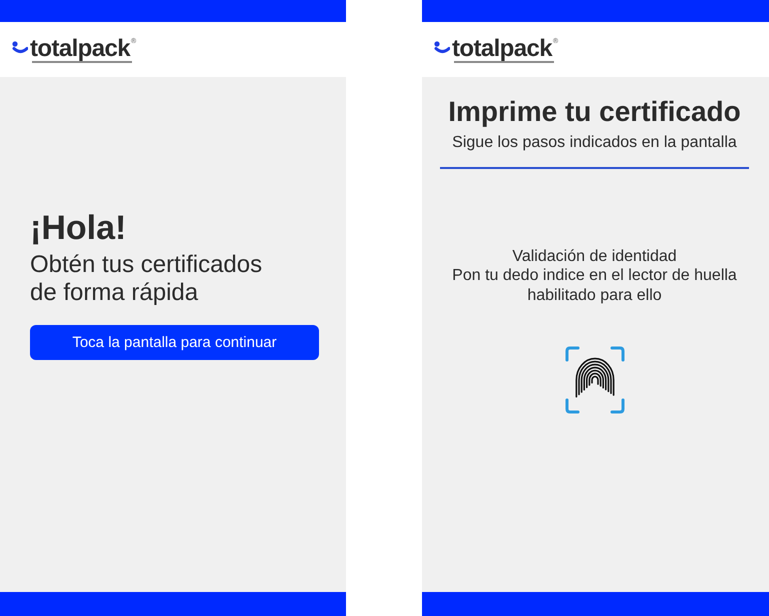 The width and height of the screenshot is (769, 616). Describe the element at coordinates (79, 228) in the screenshot. I see `greeting-heading: ¡Hola!` at that location.